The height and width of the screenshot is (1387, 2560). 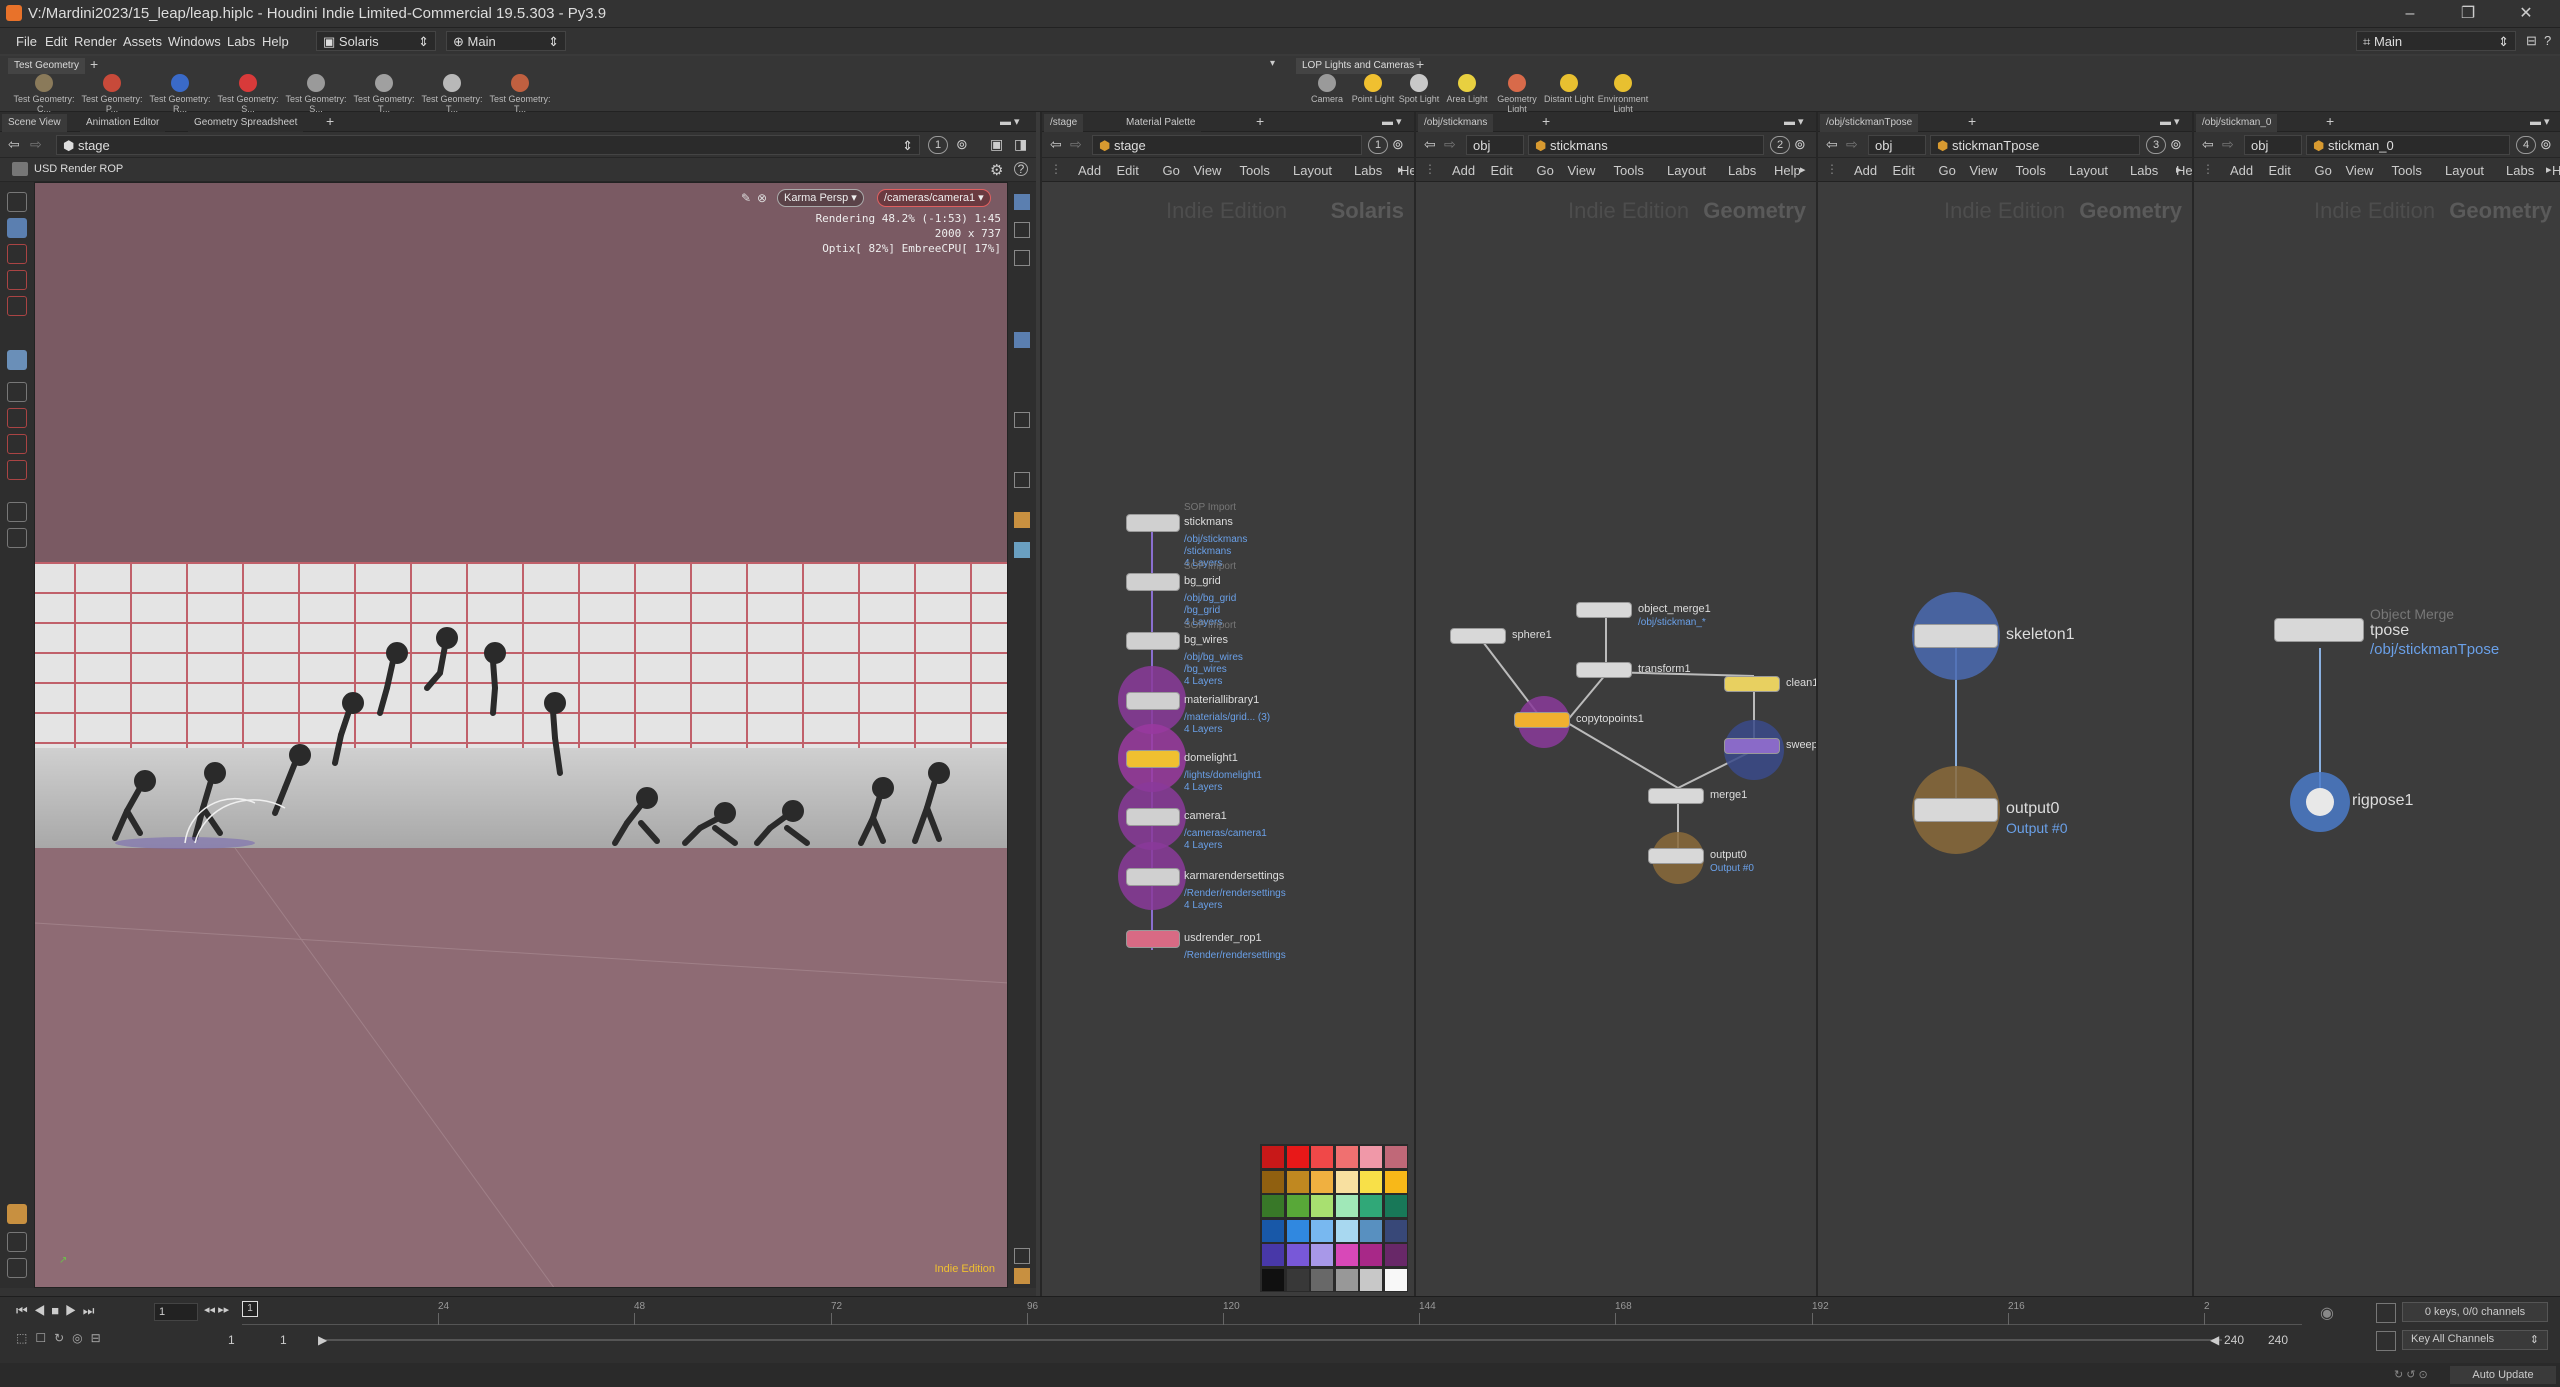 What do you see at coordinates (1569, 89) in the screenshot?
I see `shelf-tool-distant-light: Distant Light` at bounding box center [1569, 89].